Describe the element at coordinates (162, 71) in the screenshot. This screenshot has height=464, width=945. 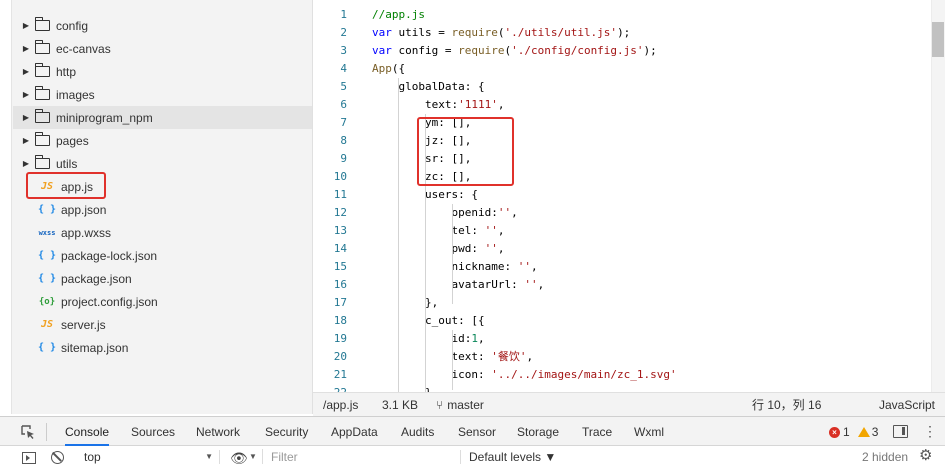
I see `tree-folder-row: ▶ http` at that location.